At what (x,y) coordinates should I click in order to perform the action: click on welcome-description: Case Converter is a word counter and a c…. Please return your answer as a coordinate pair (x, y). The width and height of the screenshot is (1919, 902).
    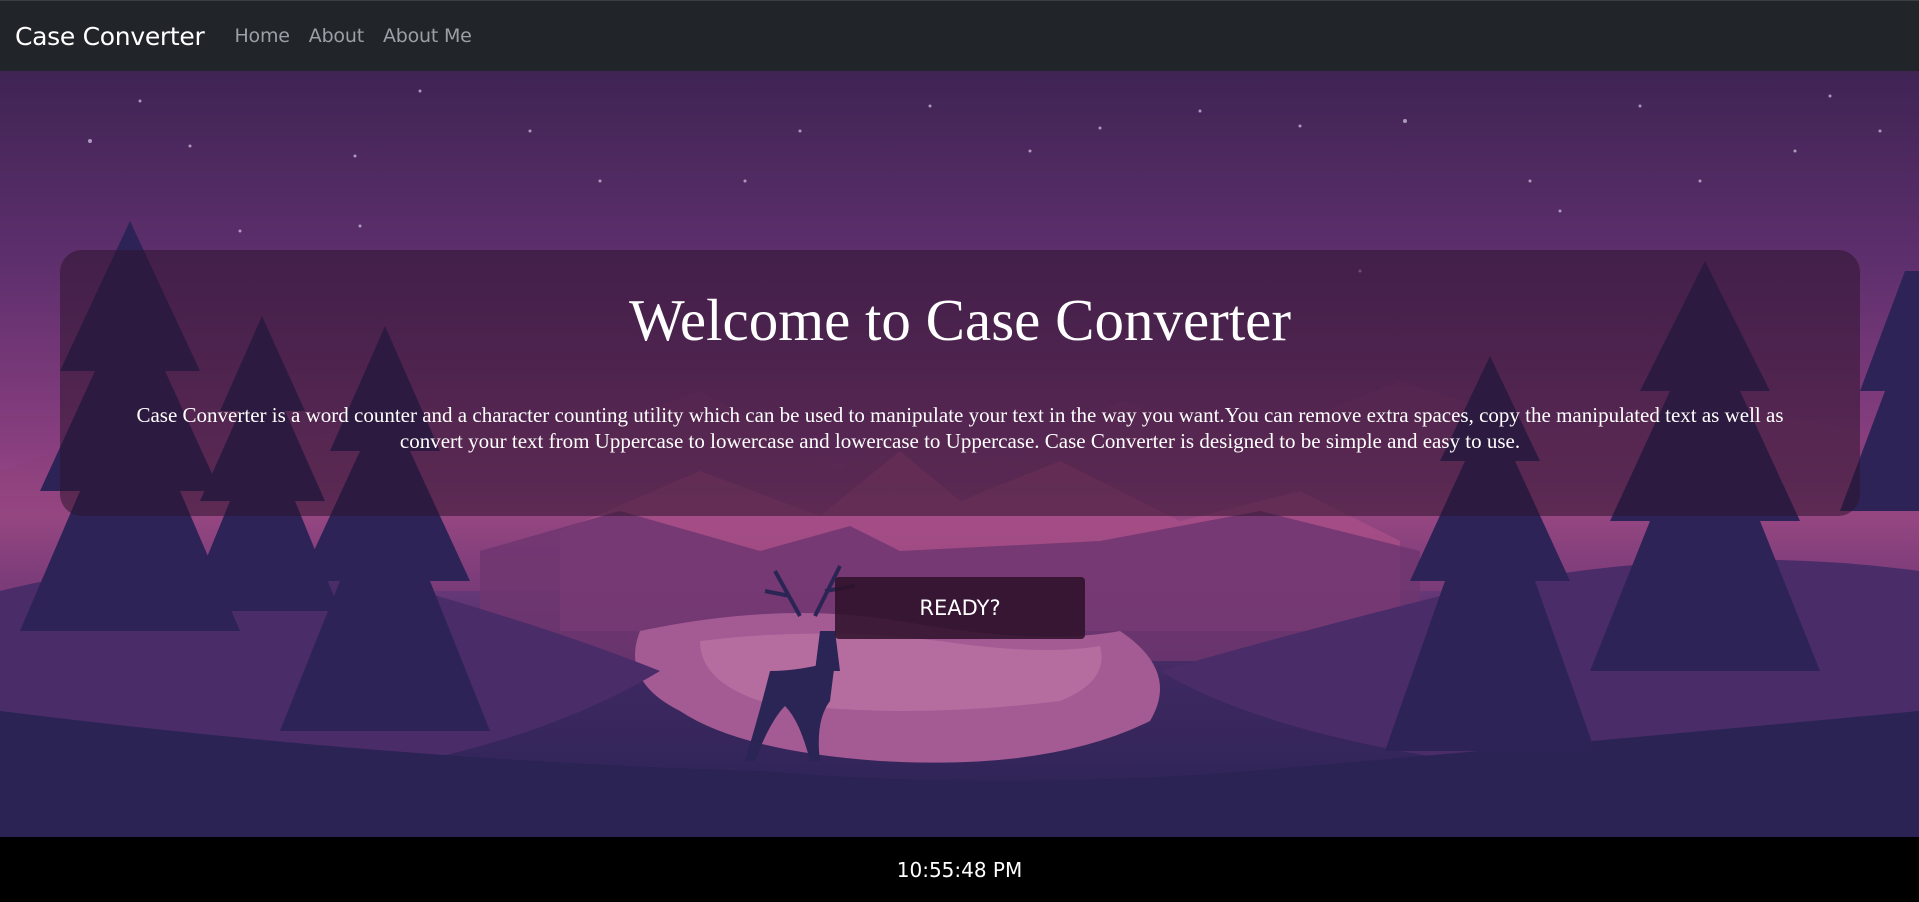
    Looking at the image, I should click on (960, 428).